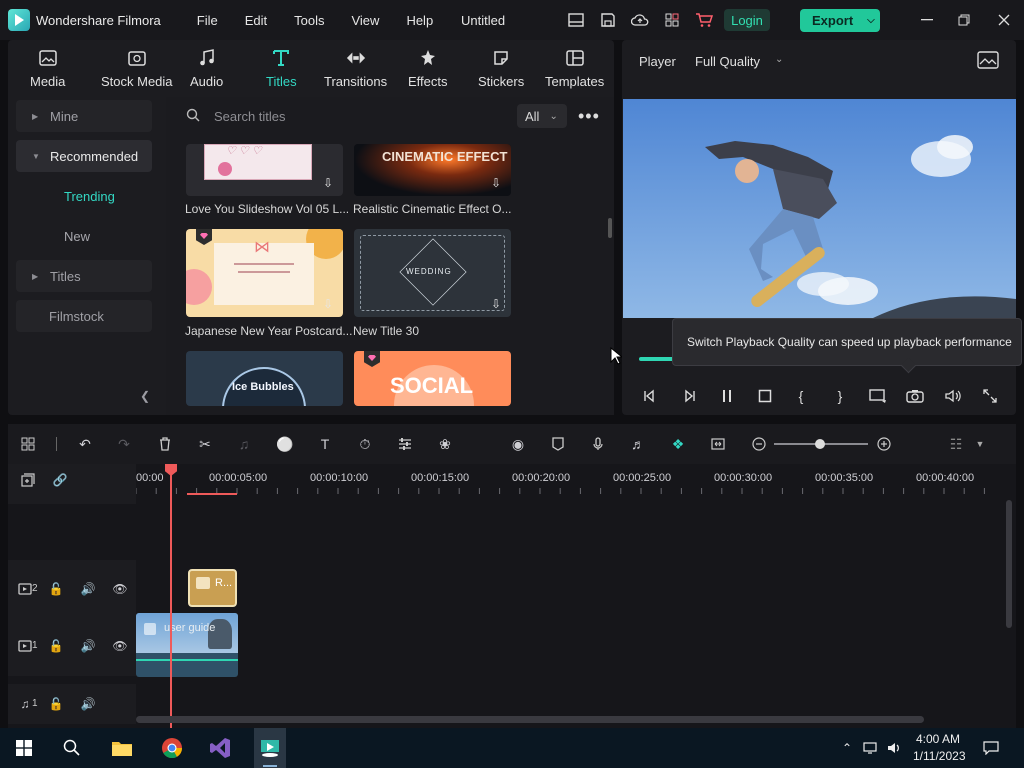  Describe the element at coordinates (801, 396) in the screenshot. I see `mark-in-icon: {` at that location.